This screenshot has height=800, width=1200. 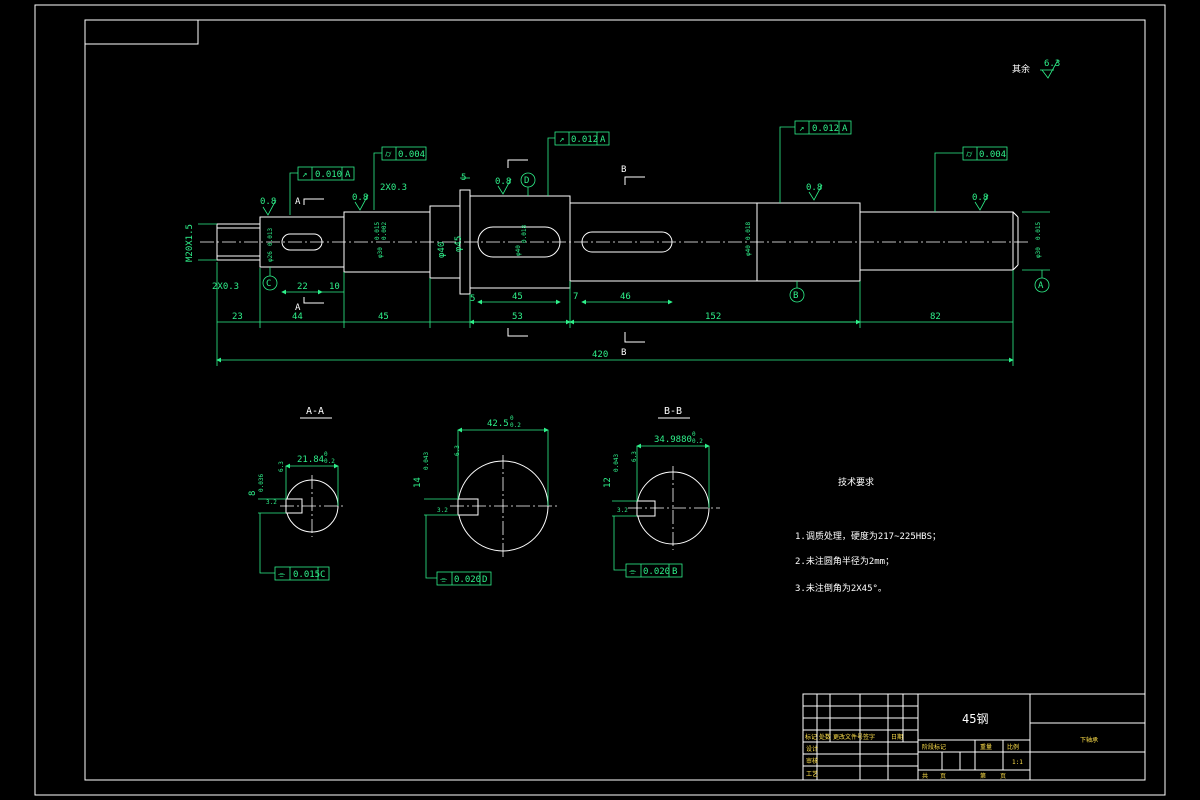 I want to click on dim-seg1: 23, so click(x=237, y=317).